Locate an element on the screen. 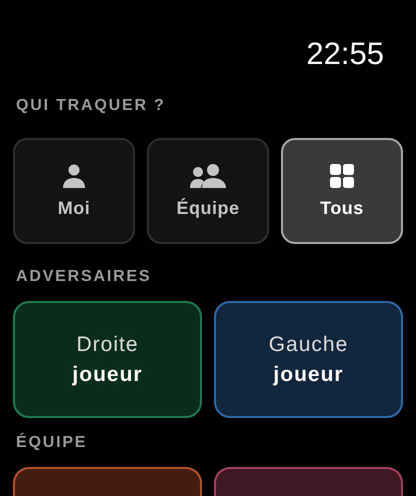  player-card: Droite joueur is located at coordinates (107, 359).